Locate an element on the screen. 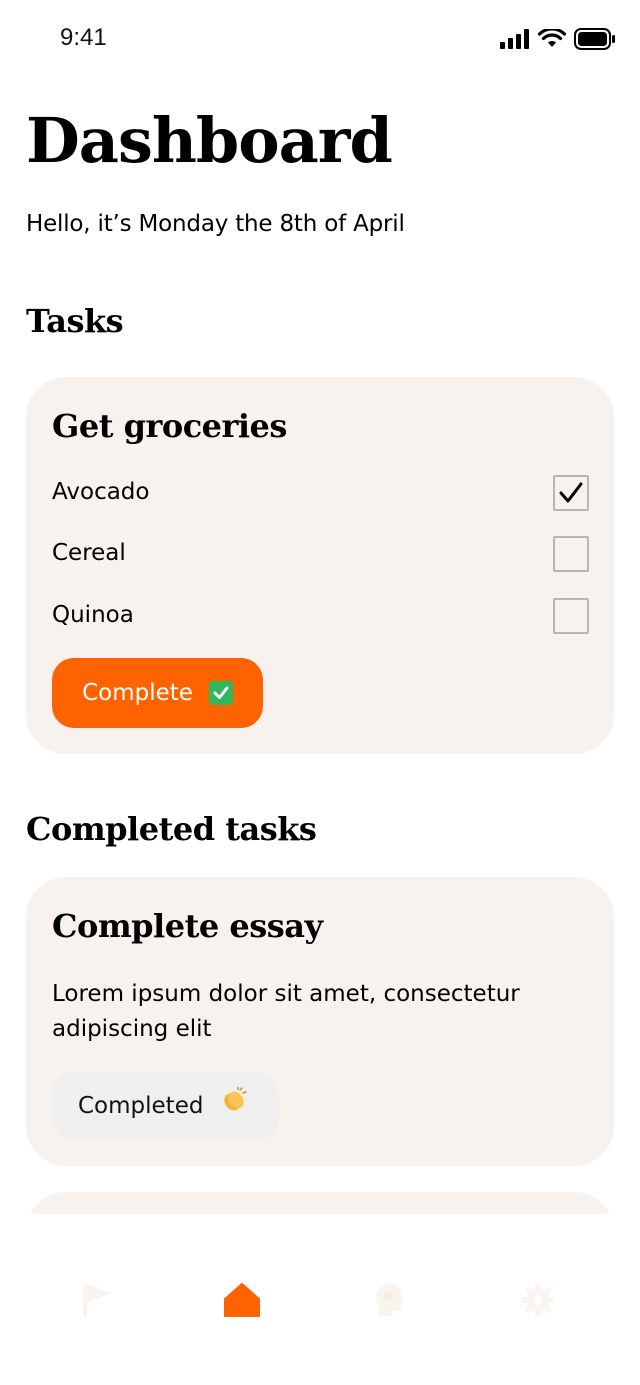 The image size is (640, 1385). gear-icon is located at coordinates (538, 1300).